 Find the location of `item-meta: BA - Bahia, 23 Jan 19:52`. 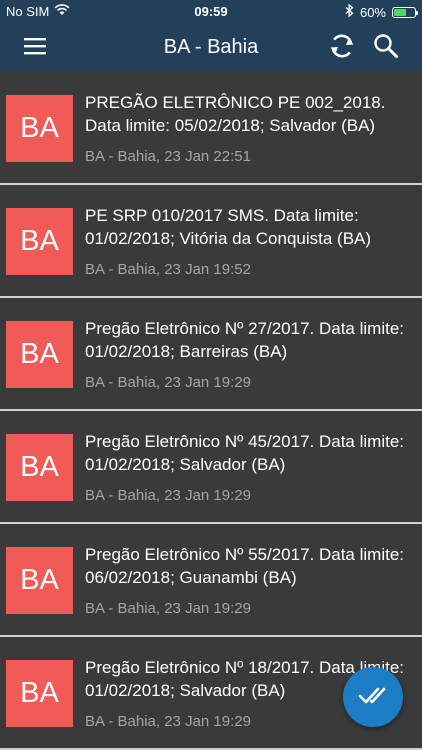

item-meta: BA - Bahia, 23 Jan 19:52 is located at coordinates (168, 269).